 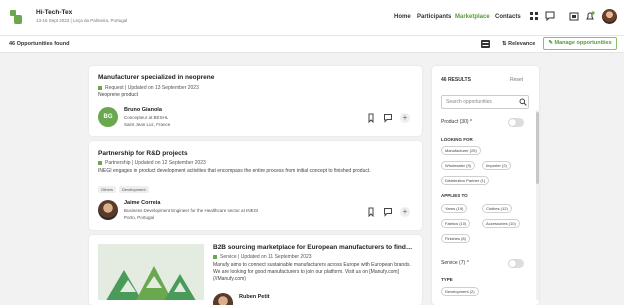 I want to click on product-filter-header: Product (30) ^, so click(x=456, y=122).